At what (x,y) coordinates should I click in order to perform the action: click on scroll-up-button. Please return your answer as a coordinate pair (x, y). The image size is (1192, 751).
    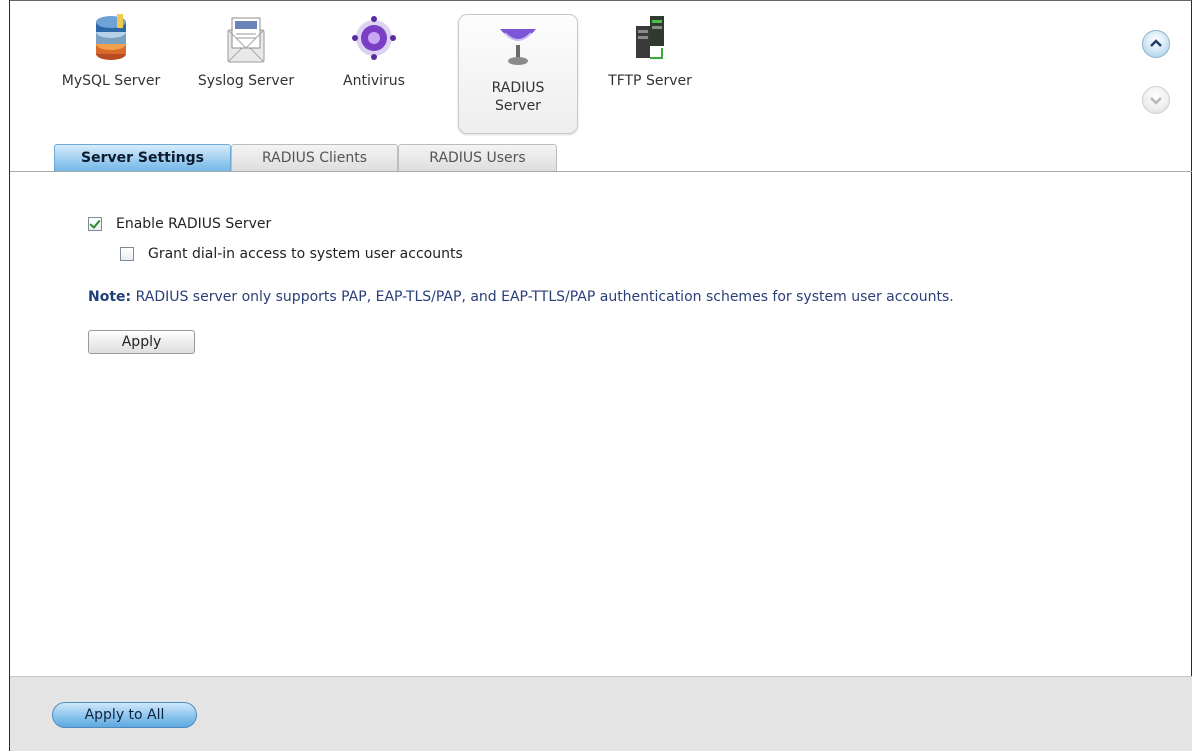
    Looking at the image, I should click on (1156, 44).